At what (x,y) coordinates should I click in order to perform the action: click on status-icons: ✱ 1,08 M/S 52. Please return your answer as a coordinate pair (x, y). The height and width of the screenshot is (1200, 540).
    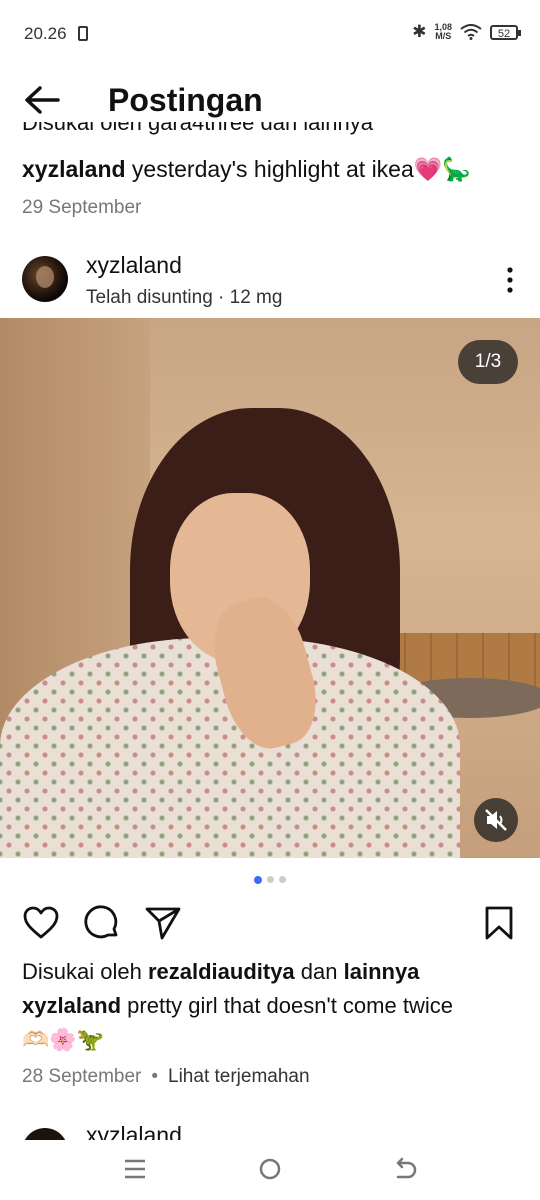
    Looking at the image, I should click on (466, 32).